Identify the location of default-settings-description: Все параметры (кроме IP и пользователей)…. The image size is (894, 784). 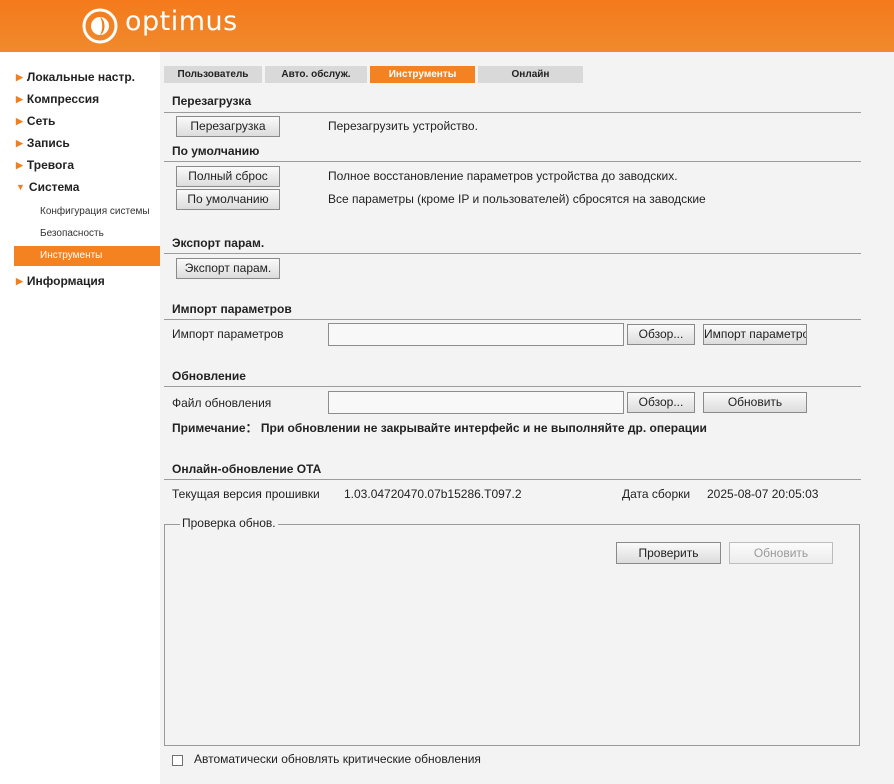
(517, 199).